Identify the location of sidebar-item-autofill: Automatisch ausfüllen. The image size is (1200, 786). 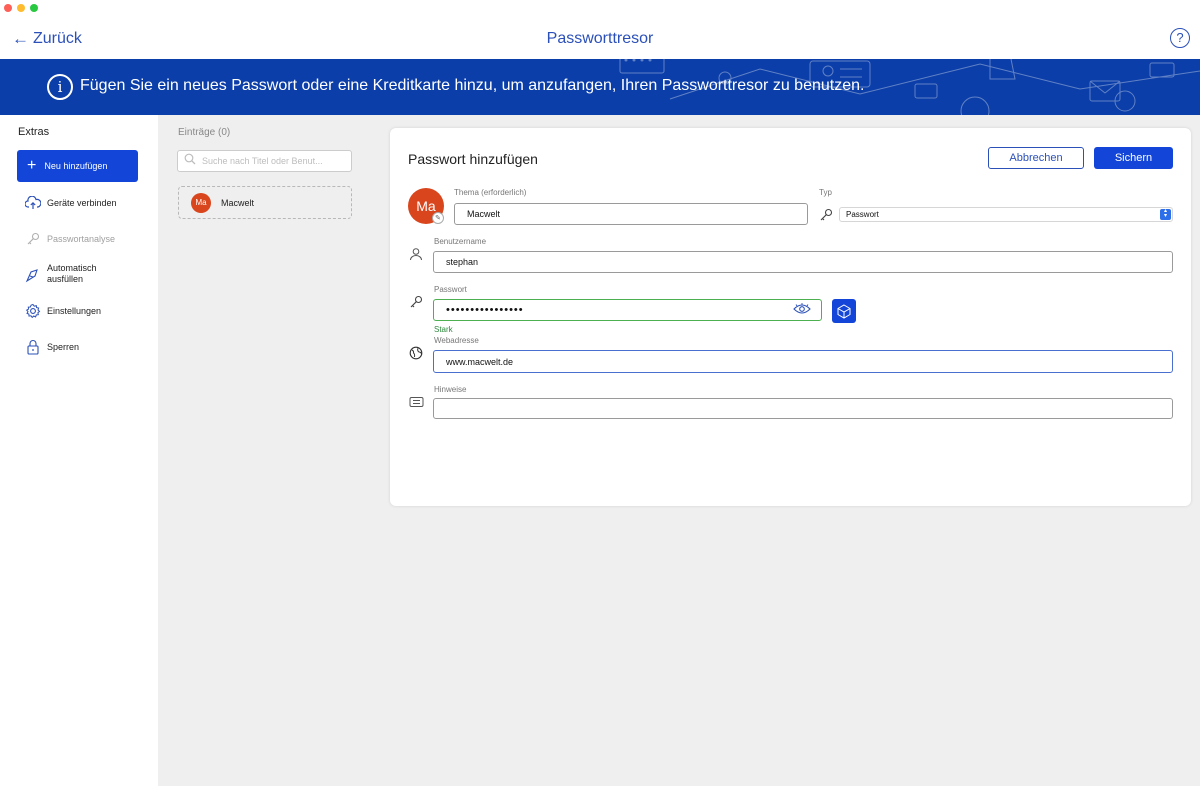
(60, 274).